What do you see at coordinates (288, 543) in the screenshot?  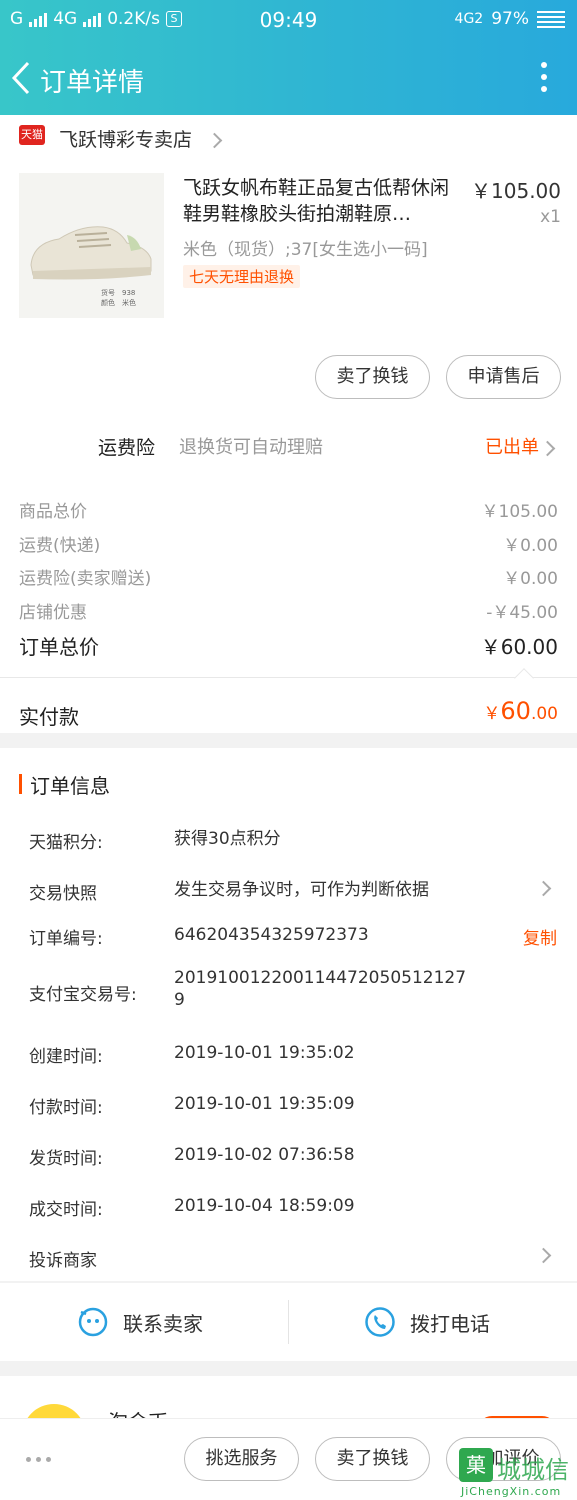 I see `fee-row: 运费(快递) ￥0.00` at bounding box center [288, 543].